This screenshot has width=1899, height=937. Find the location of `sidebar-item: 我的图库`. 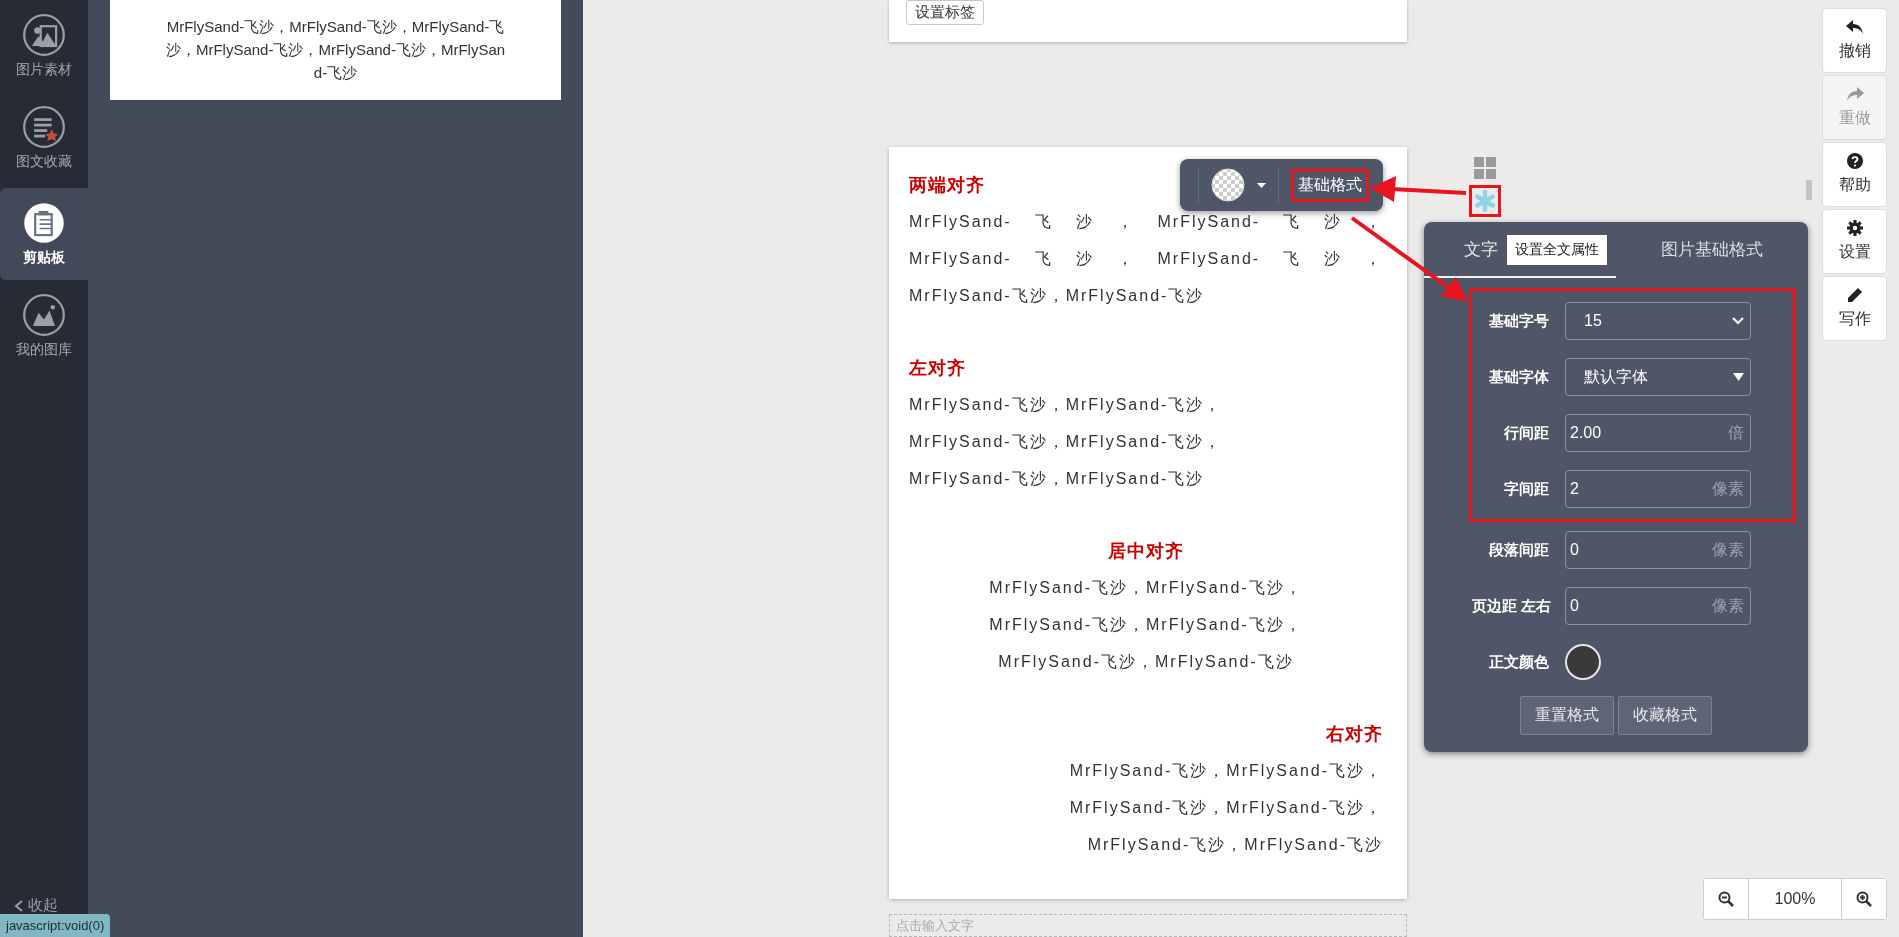

sidebar-item: 我的图库 is located at coordinates (44, 326).